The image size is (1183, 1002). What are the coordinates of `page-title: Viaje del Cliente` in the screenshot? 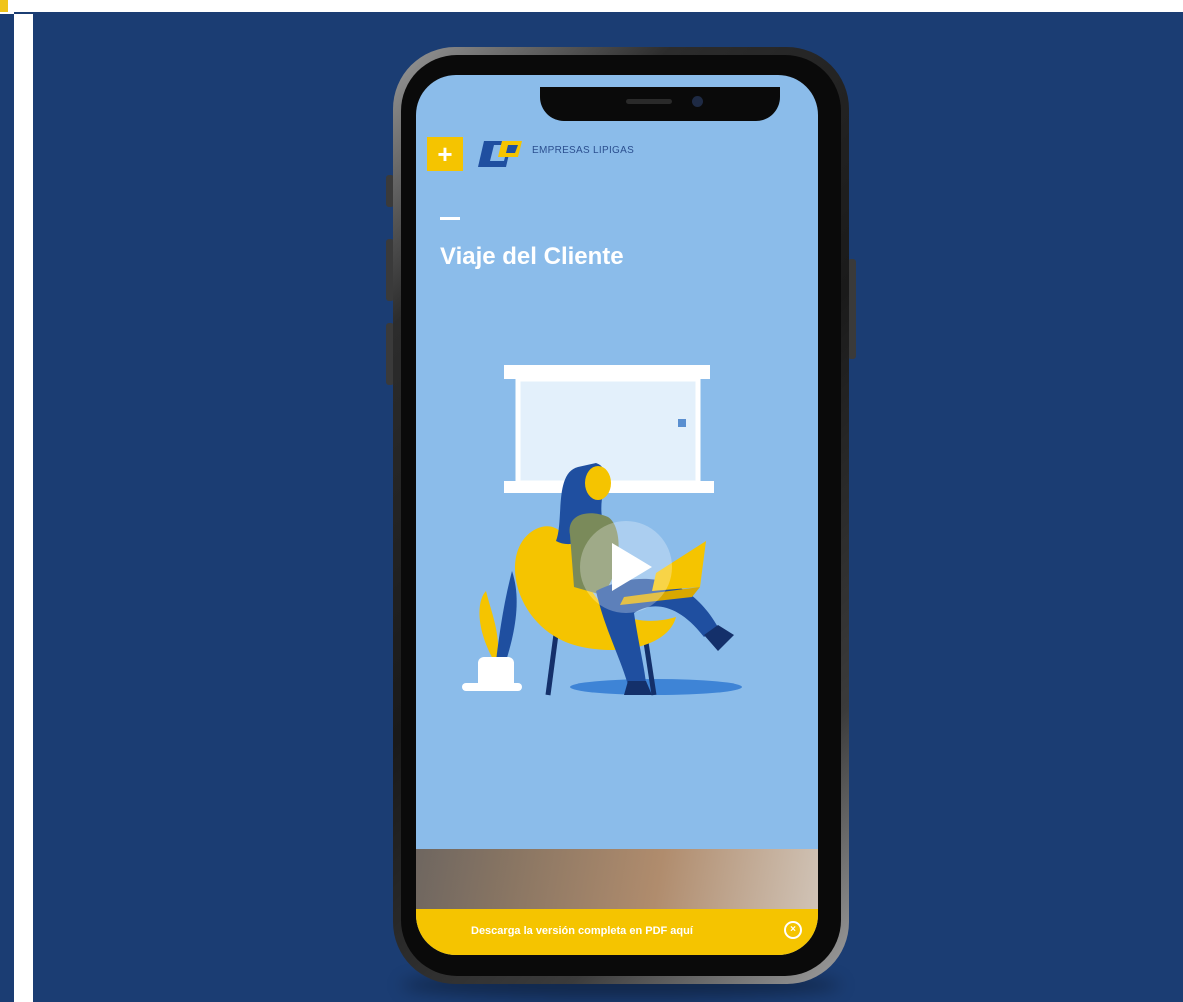 It's located at (532, 256).